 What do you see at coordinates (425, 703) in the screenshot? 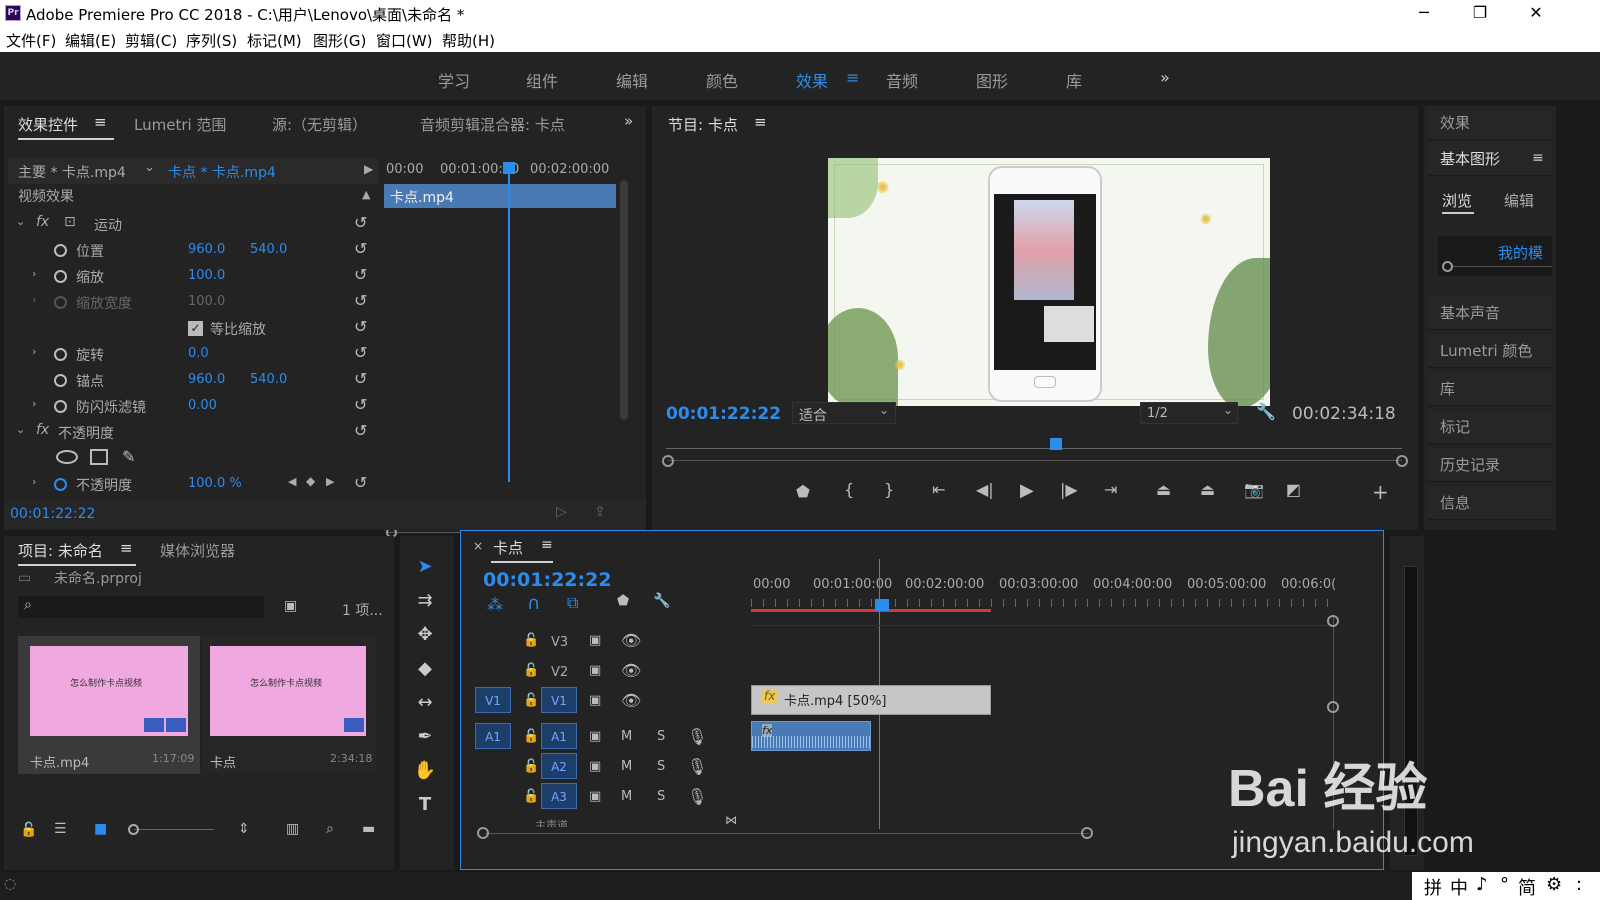
I see `slip-tool-icon: ↔` at bounding box center [425, 703].